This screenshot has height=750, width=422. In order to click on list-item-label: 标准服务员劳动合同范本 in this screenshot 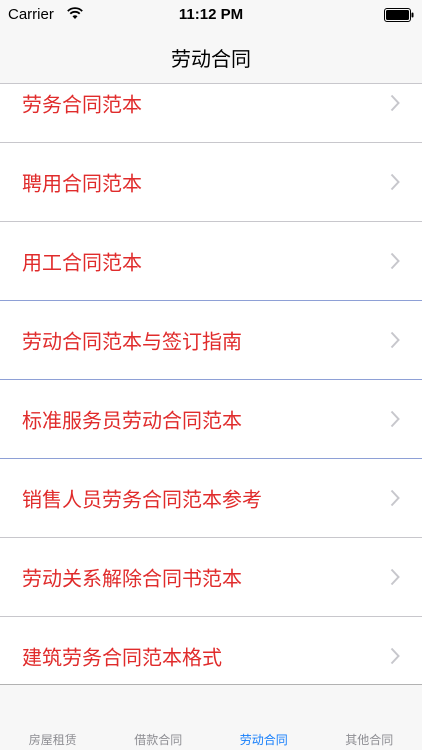, I will do `click(132, 420)`.